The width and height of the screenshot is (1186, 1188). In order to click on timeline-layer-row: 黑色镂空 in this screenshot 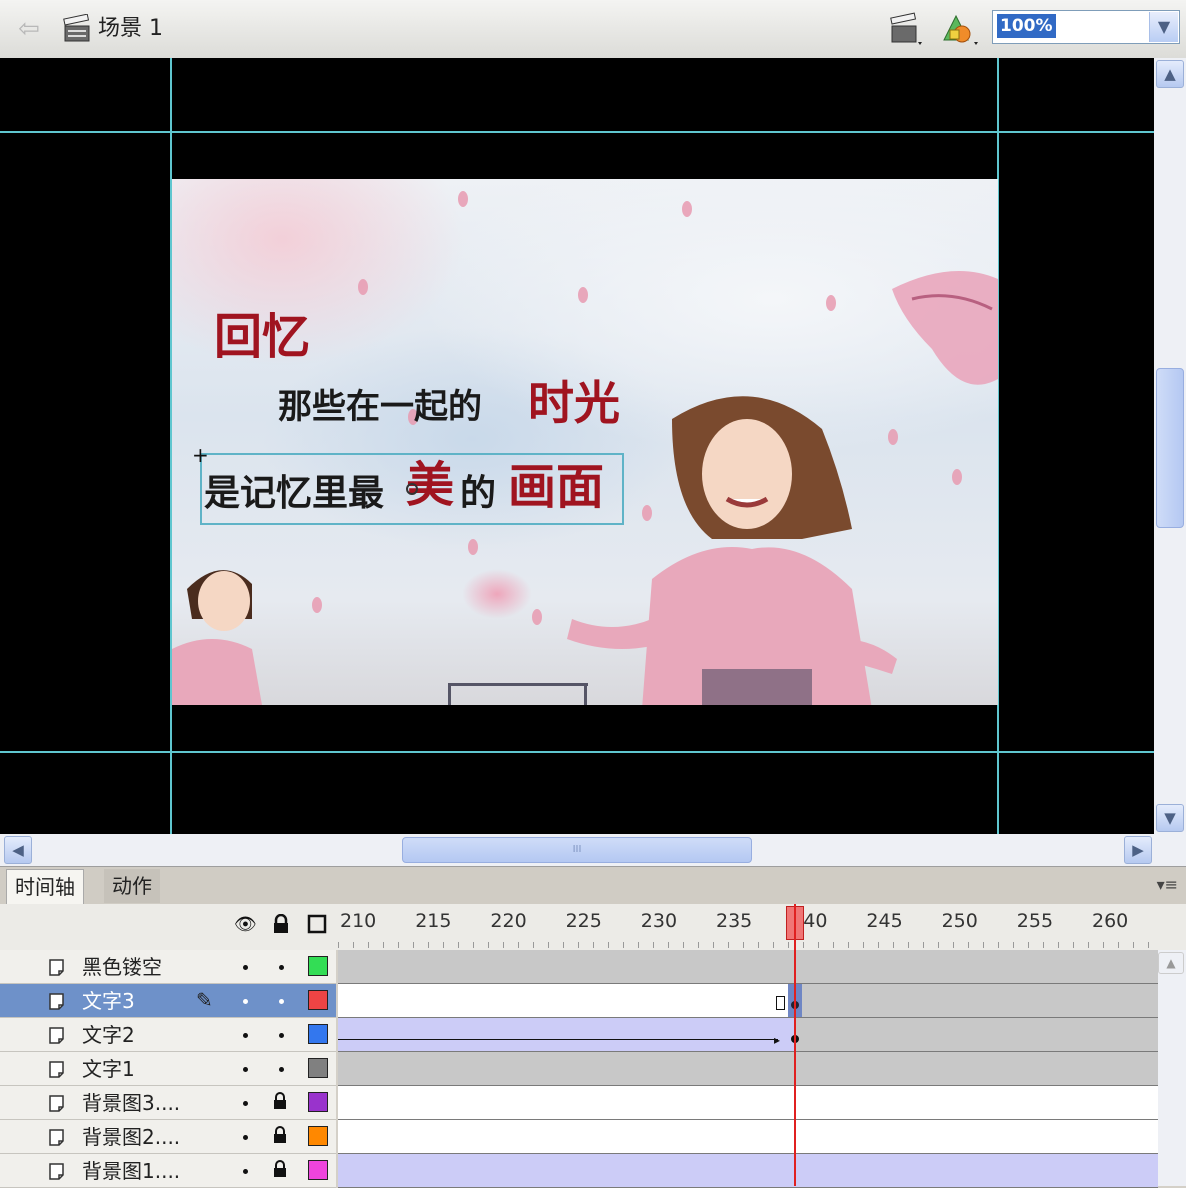, I will do `click(579, 967)`.